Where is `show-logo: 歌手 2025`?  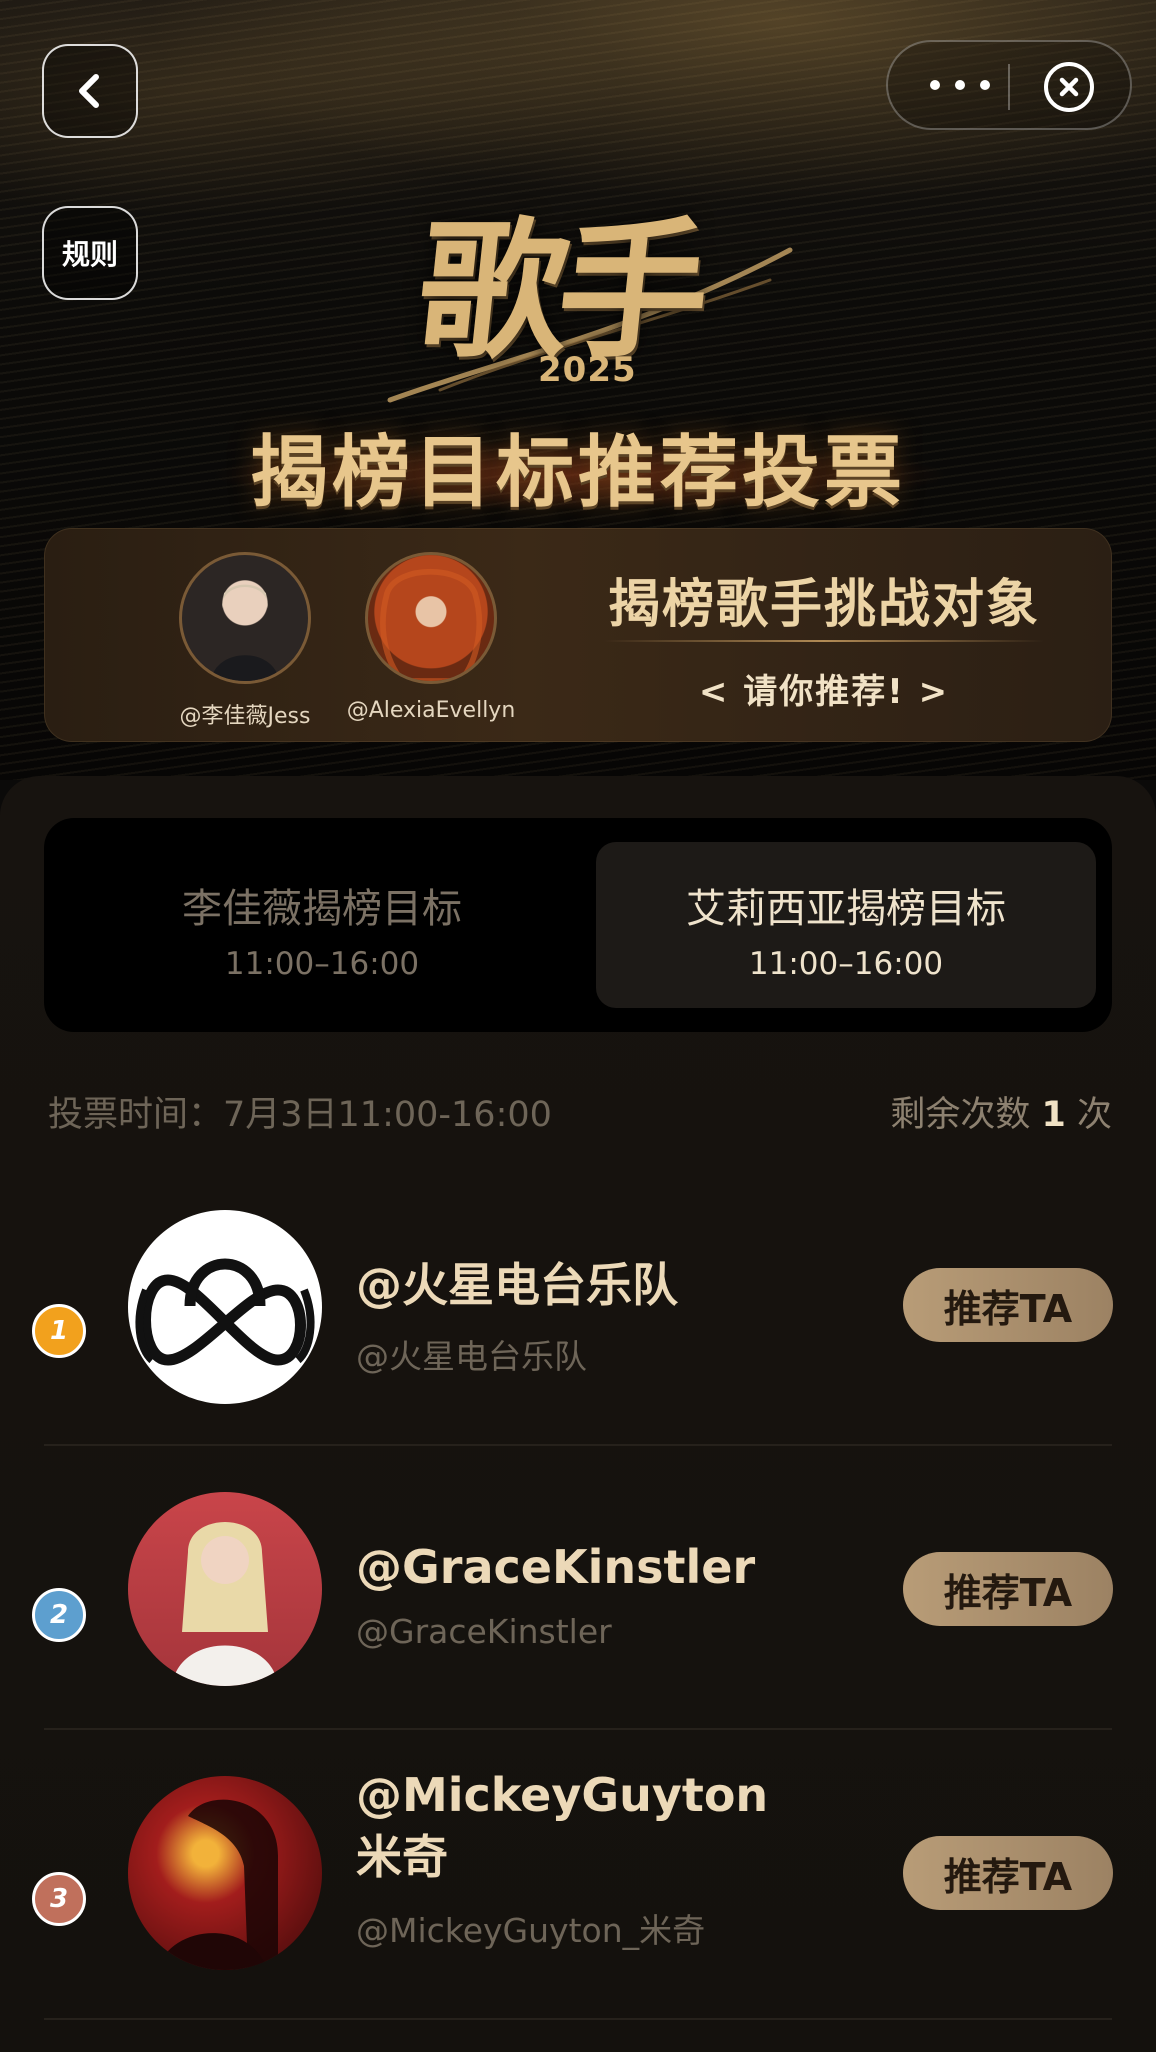 show-logo: 歌手 2025 is located at coordinates (590, 281).